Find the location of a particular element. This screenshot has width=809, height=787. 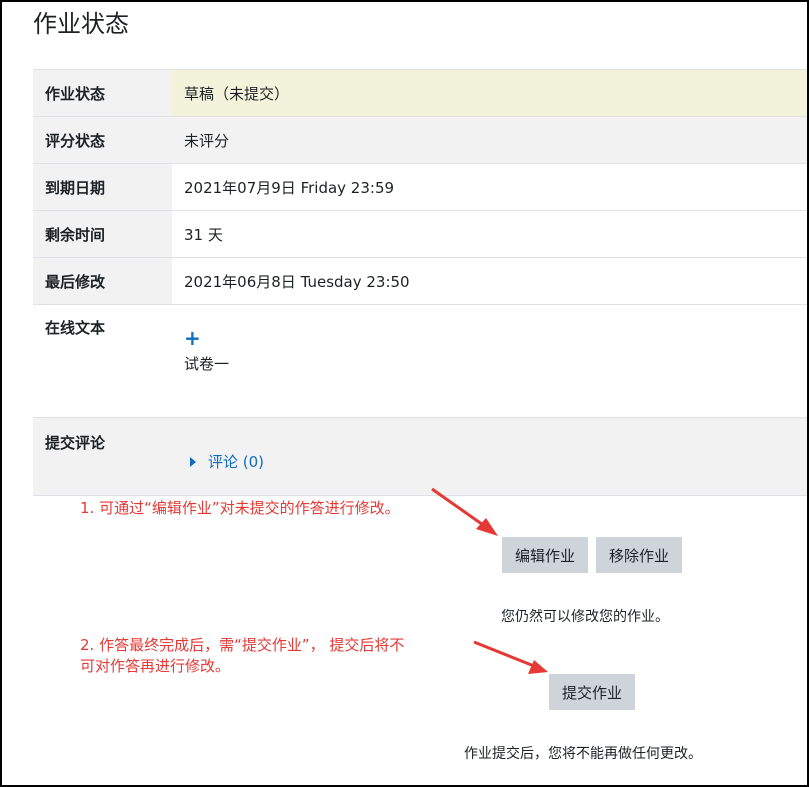

arrow-to-edit is located at coordinates (464, 511).